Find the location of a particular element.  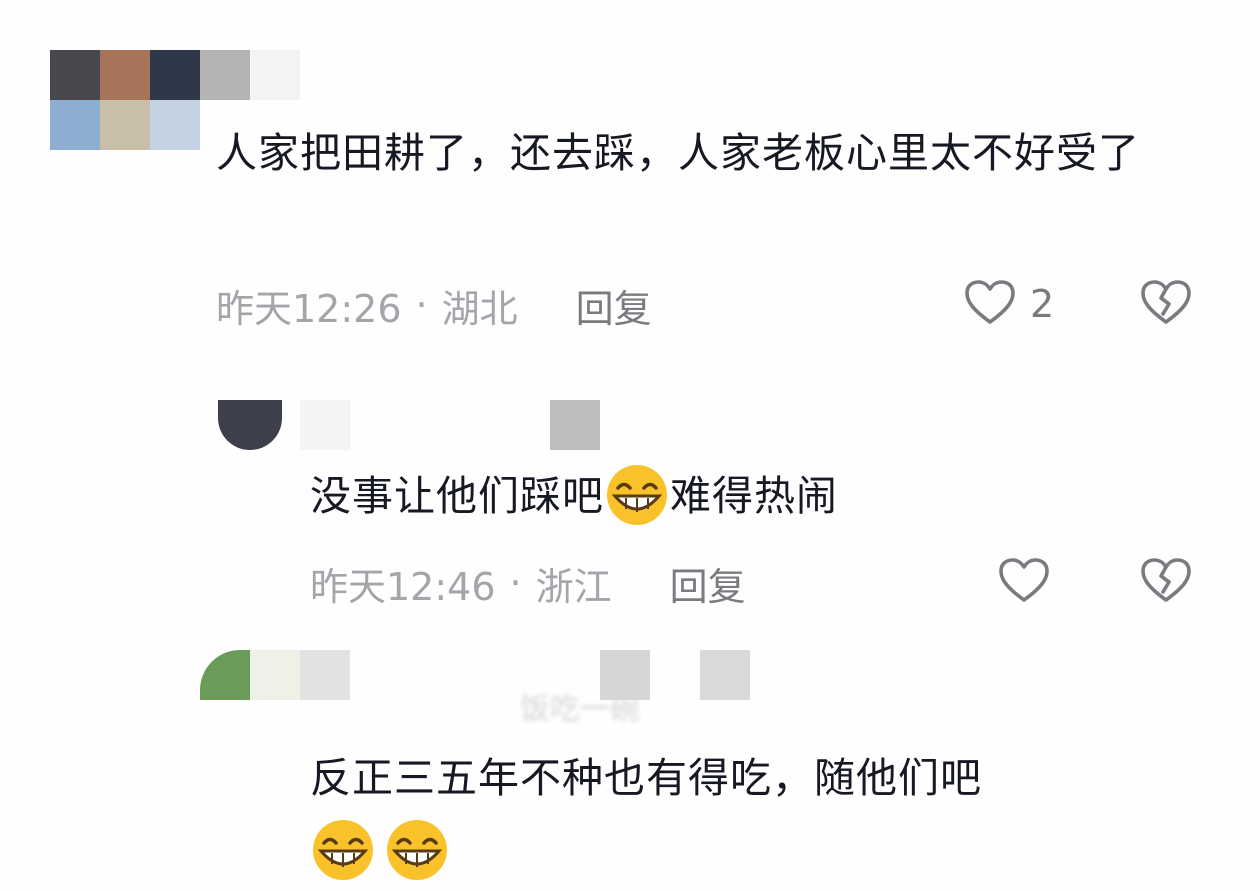

comment-time: 昨天12:46 is located at coordinates (403, 586).